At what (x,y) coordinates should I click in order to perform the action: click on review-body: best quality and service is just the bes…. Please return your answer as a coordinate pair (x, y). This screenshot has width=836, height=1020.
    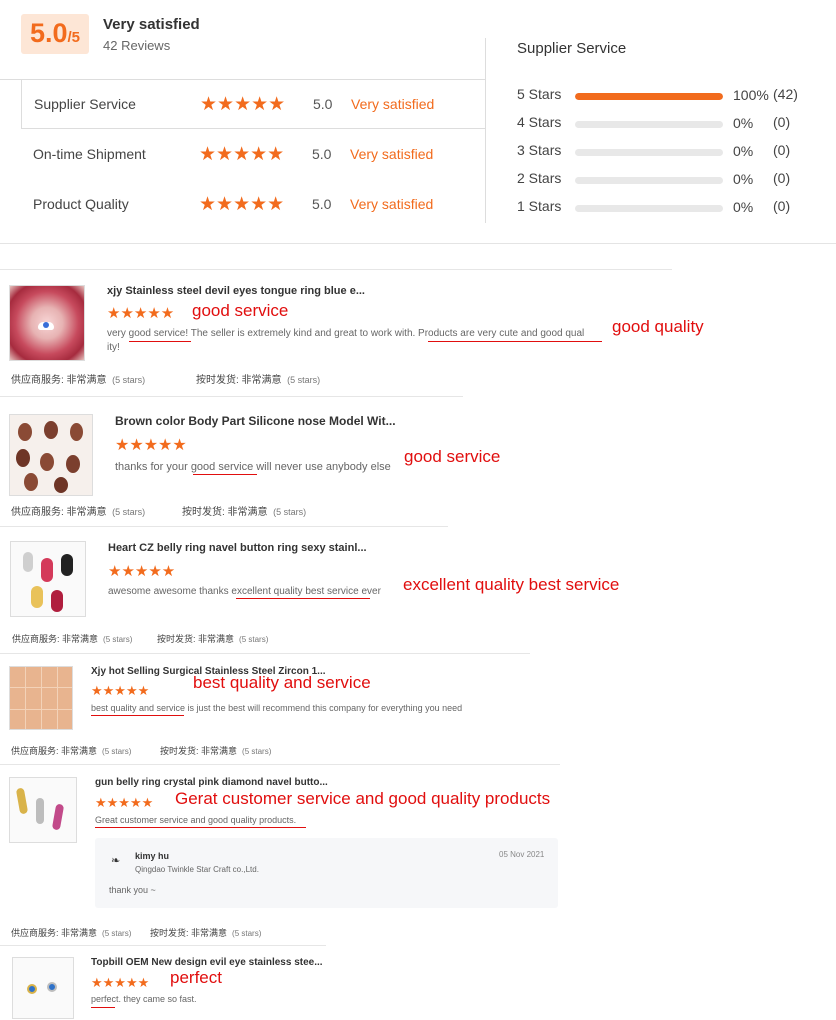
    Looking at the image, I should click on (277, 708).